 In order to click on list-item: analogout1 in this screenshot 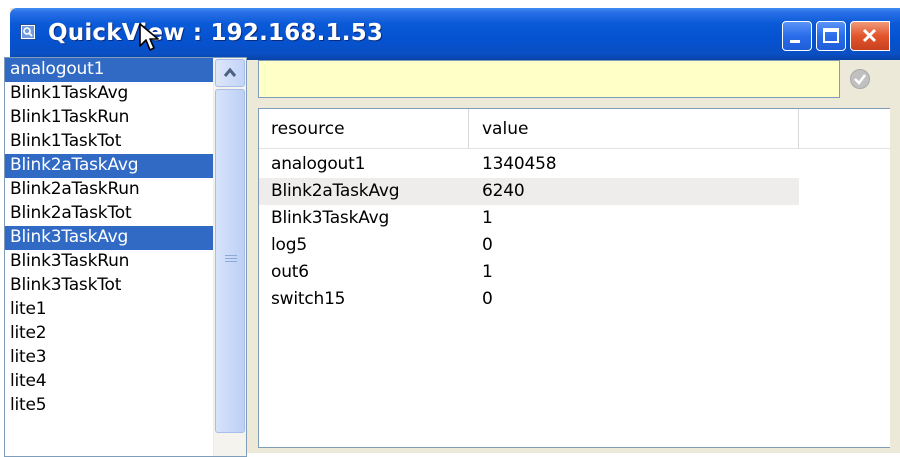, I will do `click(109, 70)`.